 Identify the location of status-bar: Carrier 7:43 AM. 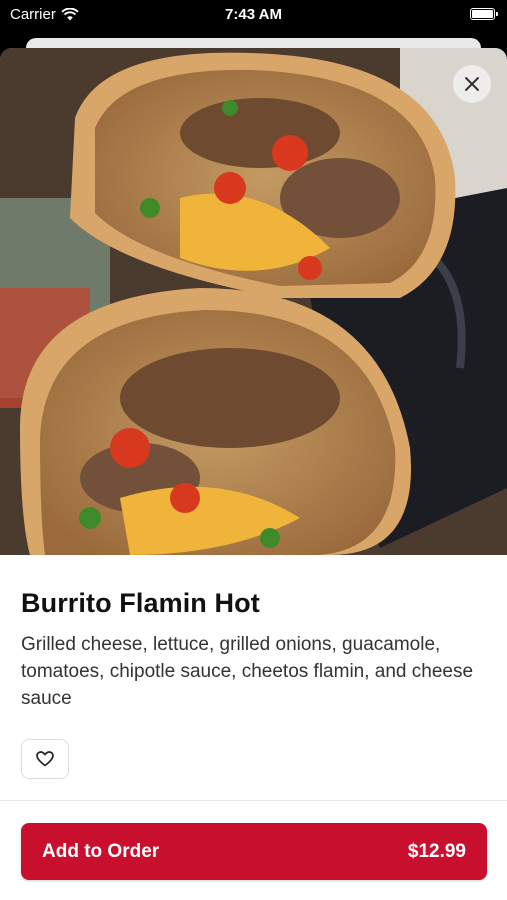
(253, 17).